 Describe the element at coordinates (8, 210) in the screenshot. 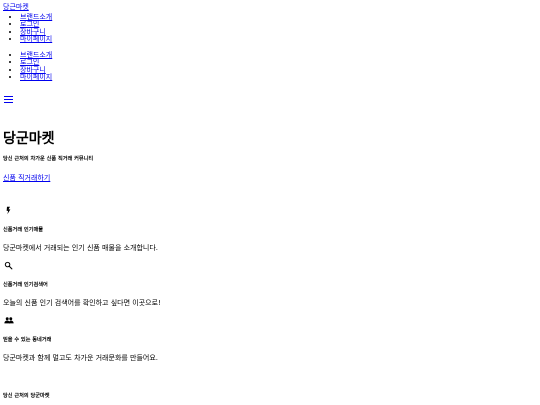

I see `lightning-icon` at that location.